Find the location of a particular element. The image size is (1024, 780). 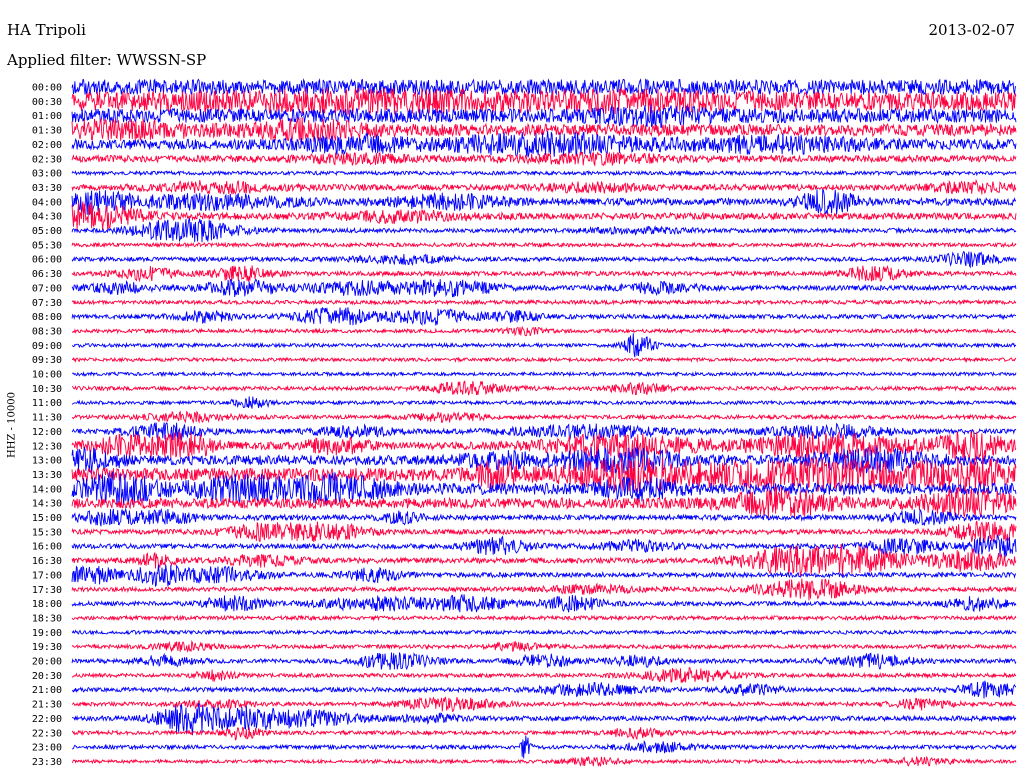

time-tick-label: 06:30 is located at coordinates (47, 274).